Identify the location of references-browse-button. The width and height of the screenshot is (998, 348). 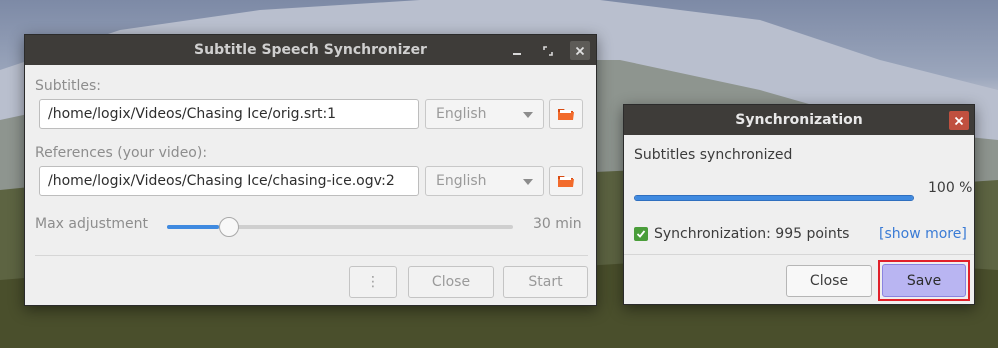
(566, 181).